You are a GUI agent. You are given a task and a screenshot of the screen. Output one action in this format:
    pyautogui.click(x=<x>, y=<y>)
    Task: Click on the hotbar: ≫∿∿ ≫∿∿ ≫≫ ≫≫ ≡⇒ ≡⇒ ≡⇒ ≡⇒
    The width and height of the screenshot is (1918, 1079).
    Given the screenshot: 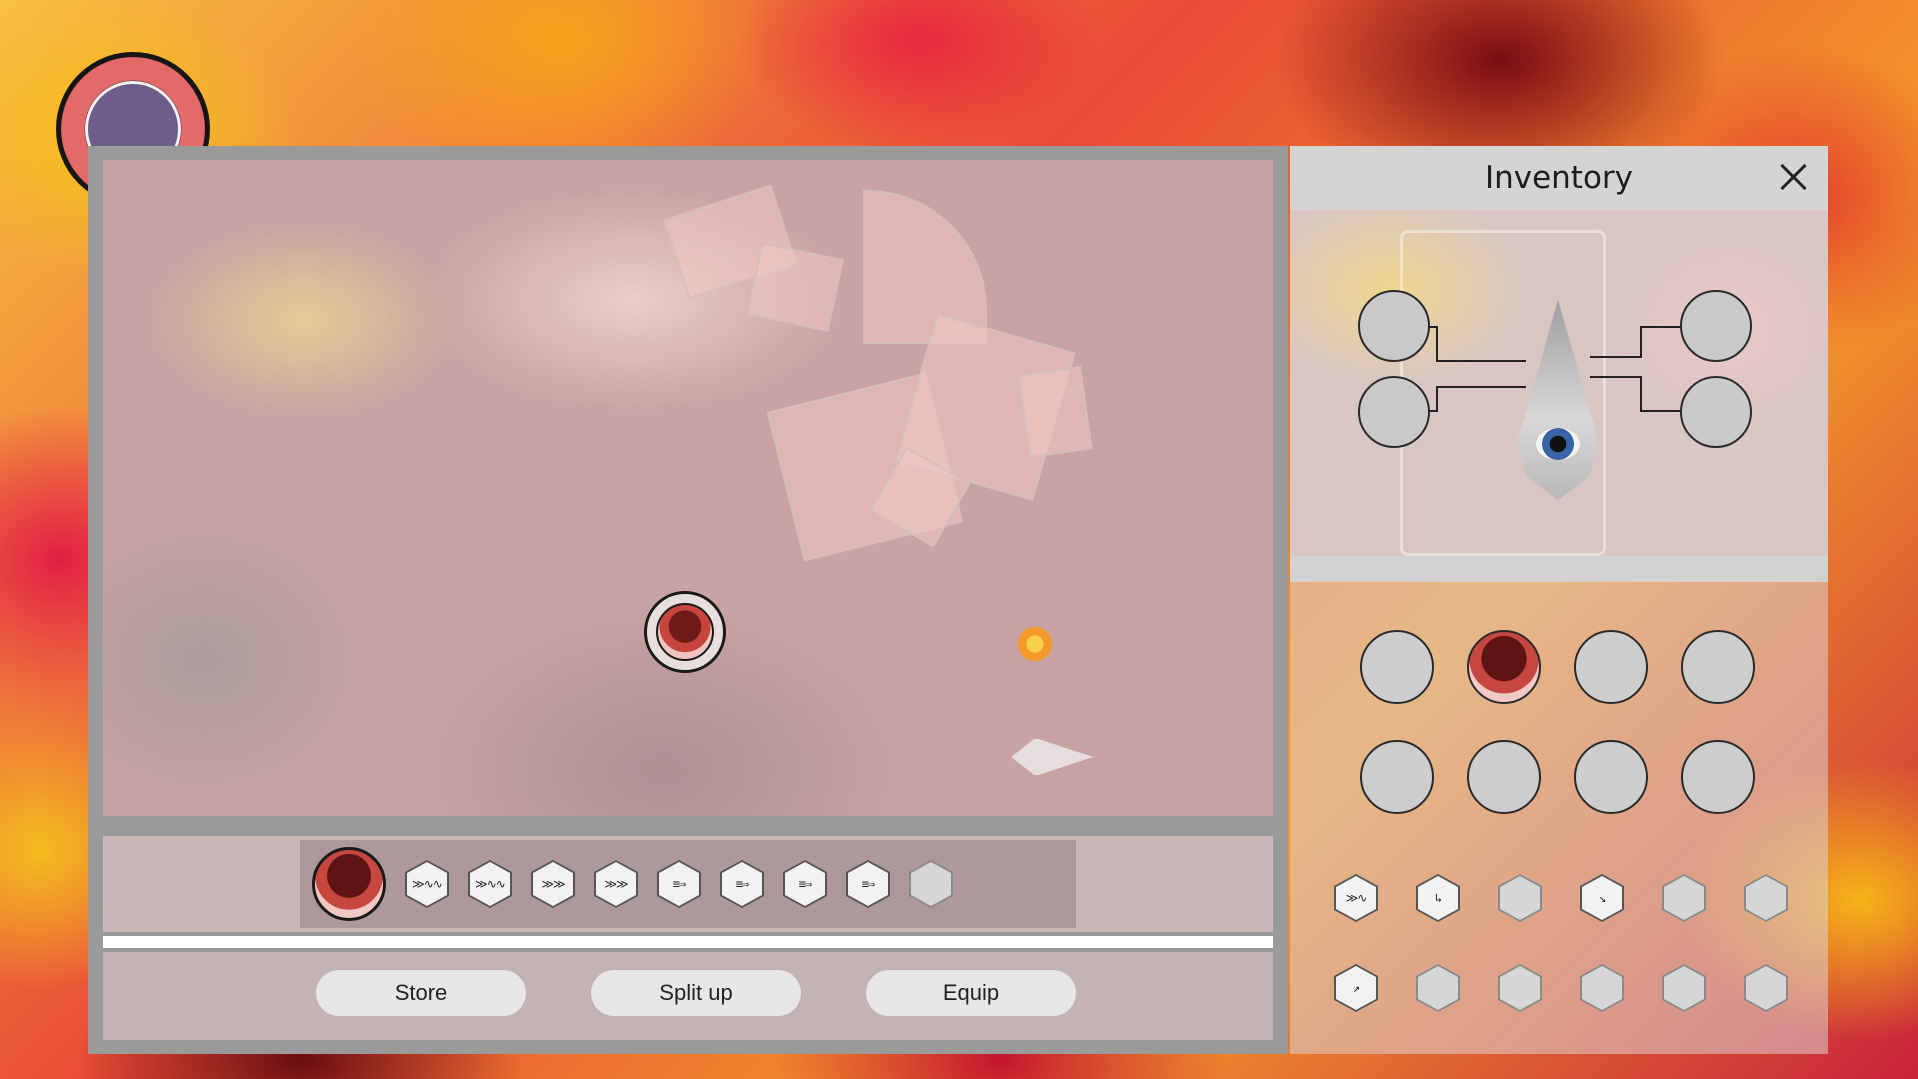 What is the action you would take?
    pyautogui.click(x=688, y=884)
    